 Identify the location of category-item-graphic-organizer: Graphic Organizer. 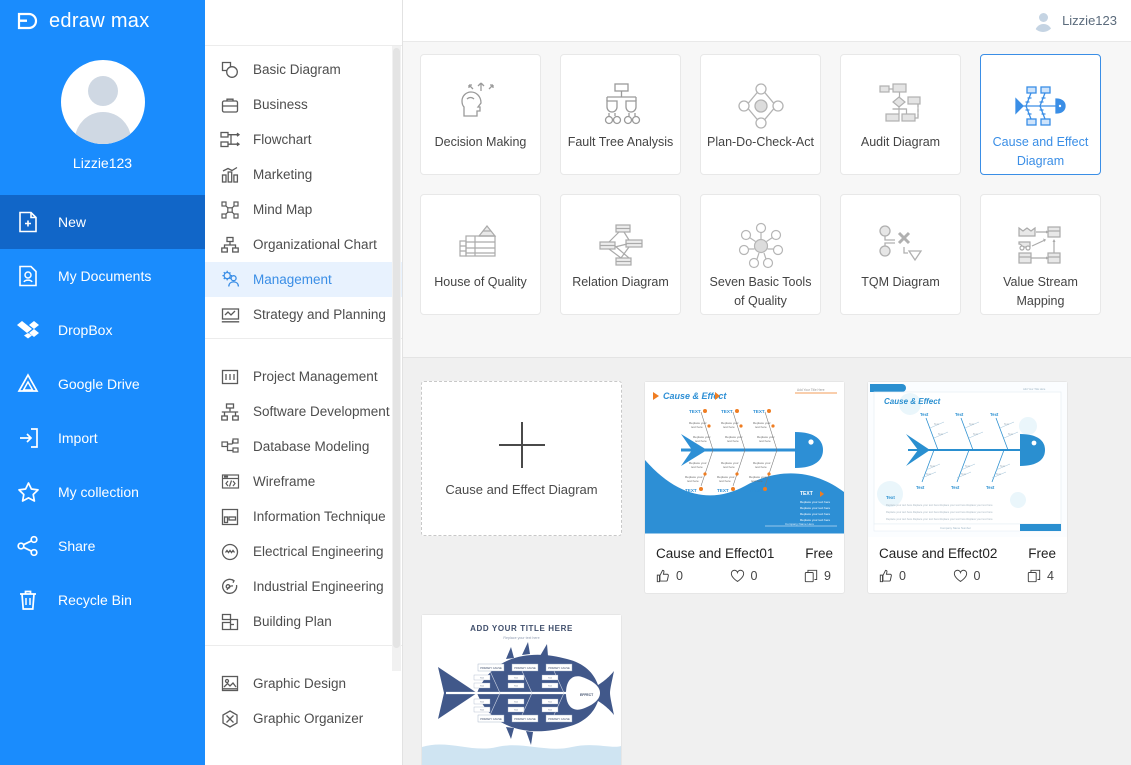
(303, 718).